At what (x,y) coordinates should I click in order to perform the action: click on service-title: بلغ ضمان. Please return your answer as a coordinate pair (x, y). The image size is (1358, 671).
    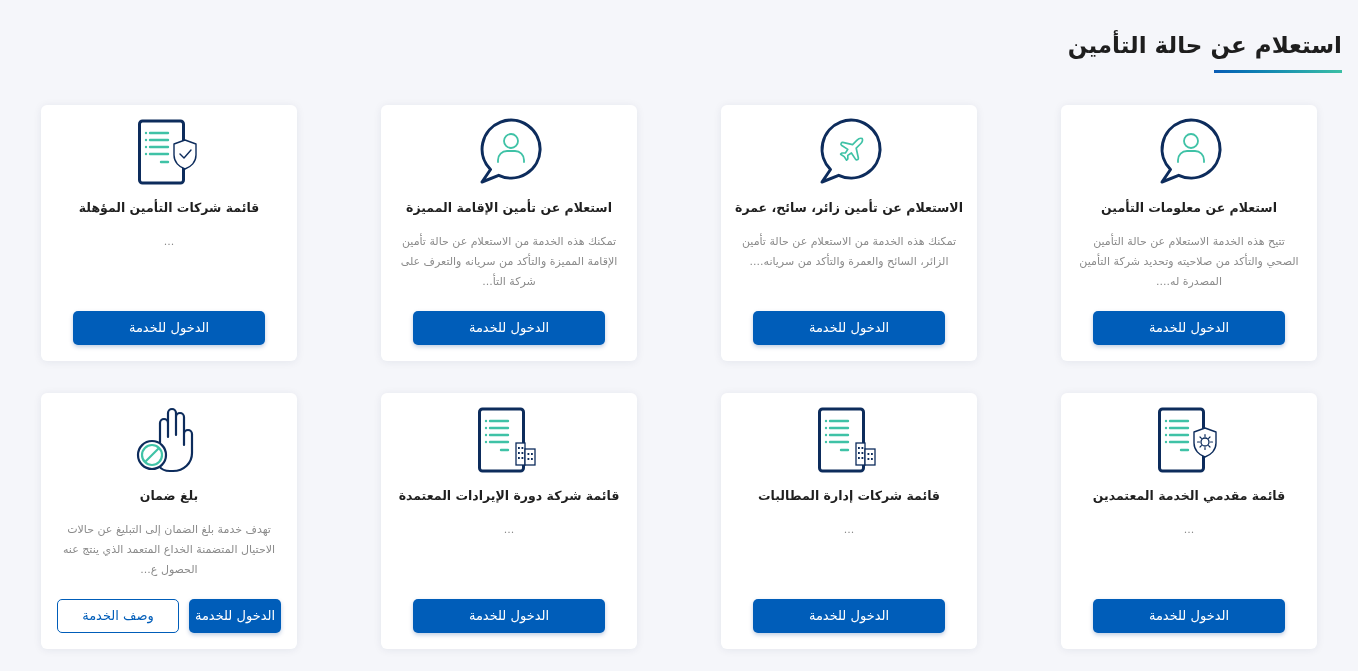
    Looking at the image, I should click on (169, 496).